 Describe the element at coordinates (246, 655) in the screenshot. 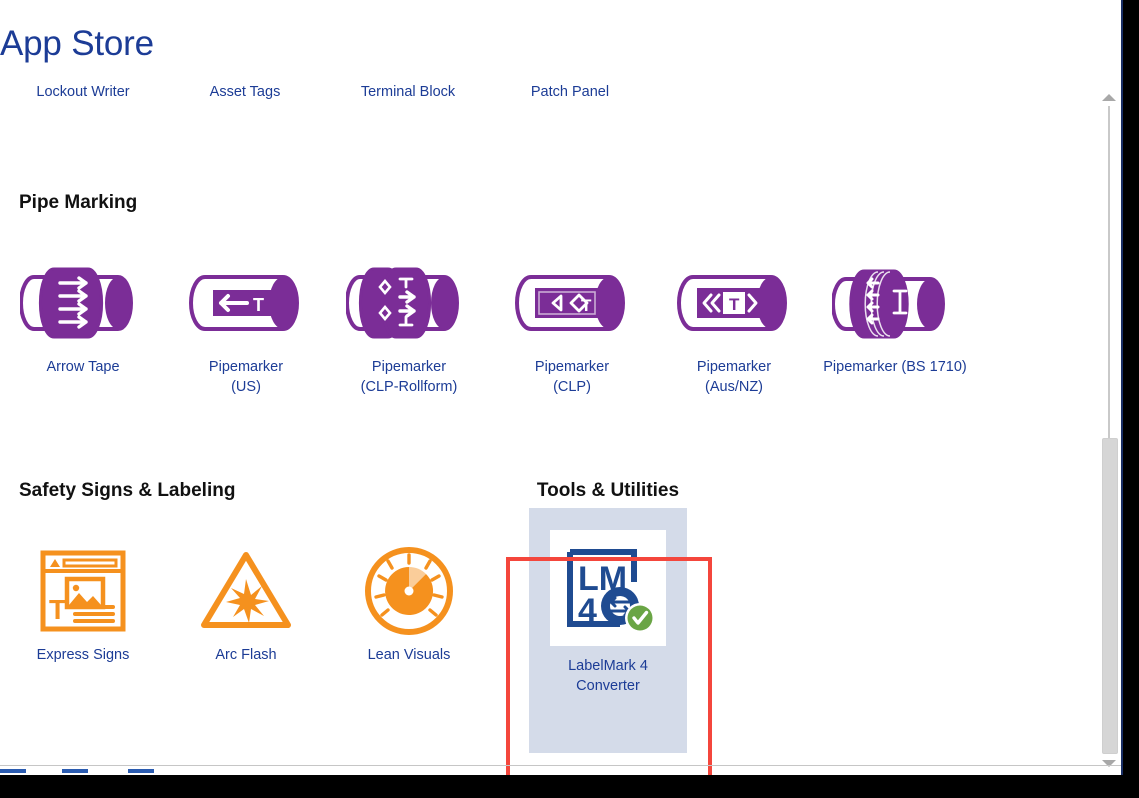

I see `tile-label: Arc Flash` at that location.